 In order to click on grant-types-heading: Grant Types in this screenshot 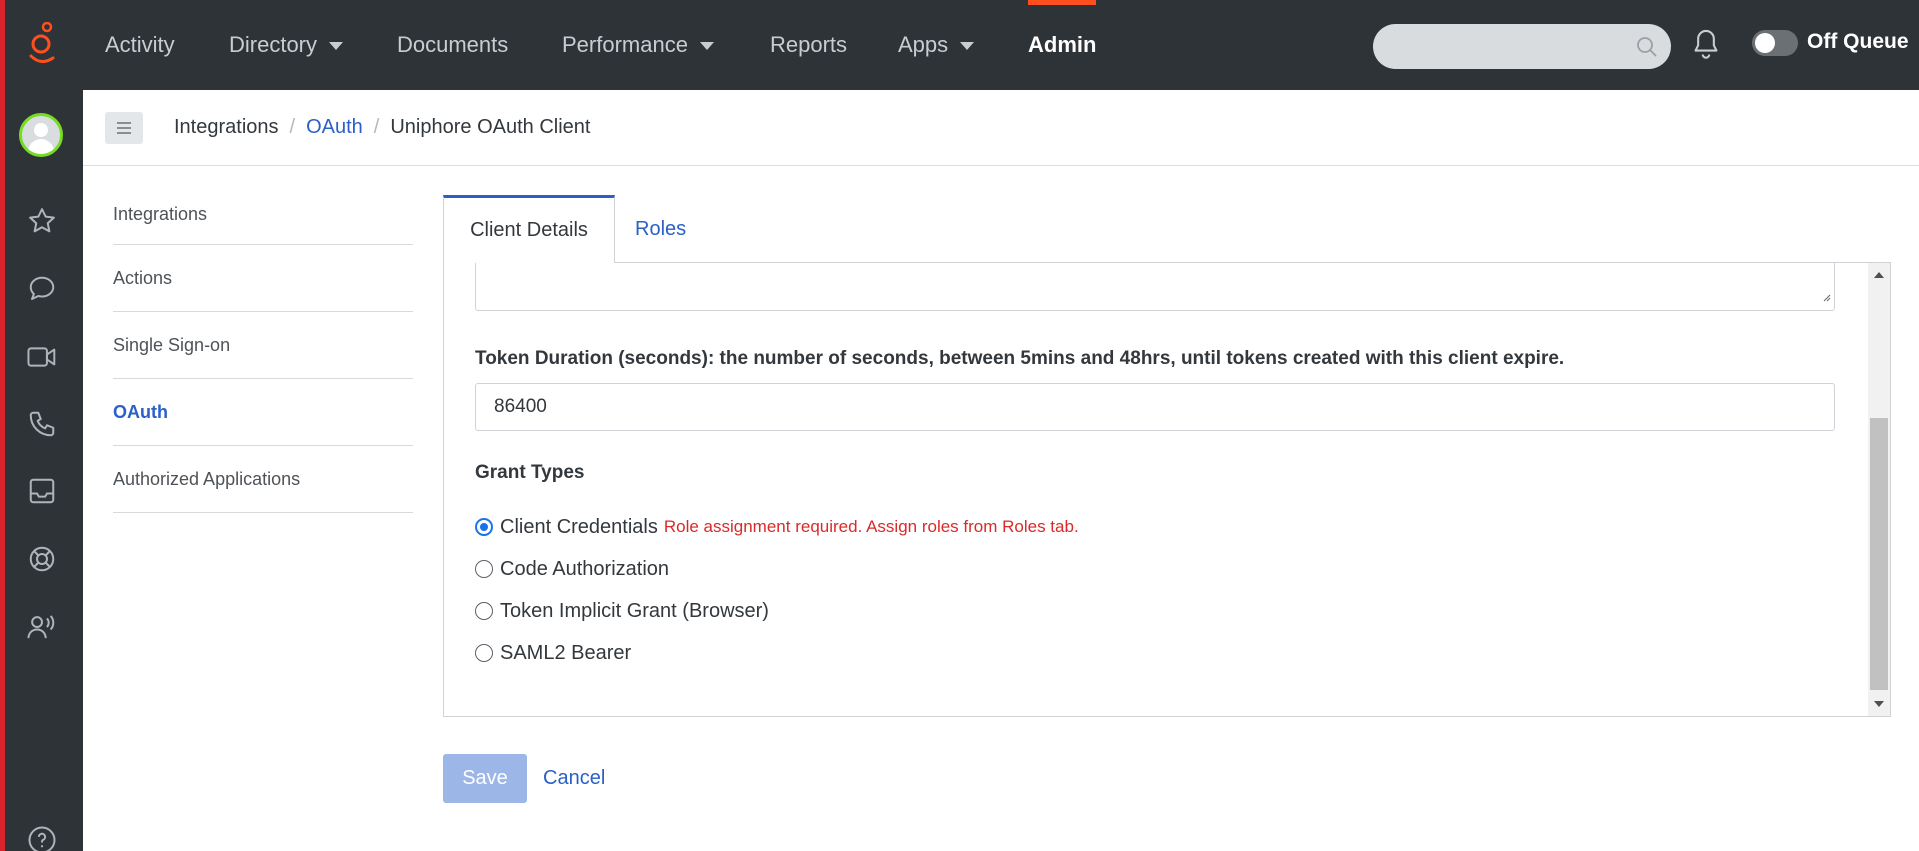, I will do `click(530, 472)`.